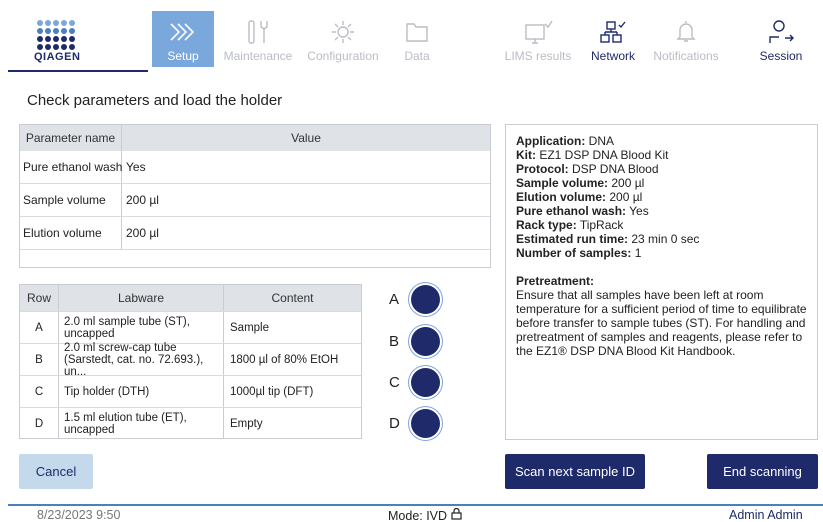 Image resolution: width=823 pixels, height=522 pixels. I want to click on rack-position-label: A, so click(394, 299).